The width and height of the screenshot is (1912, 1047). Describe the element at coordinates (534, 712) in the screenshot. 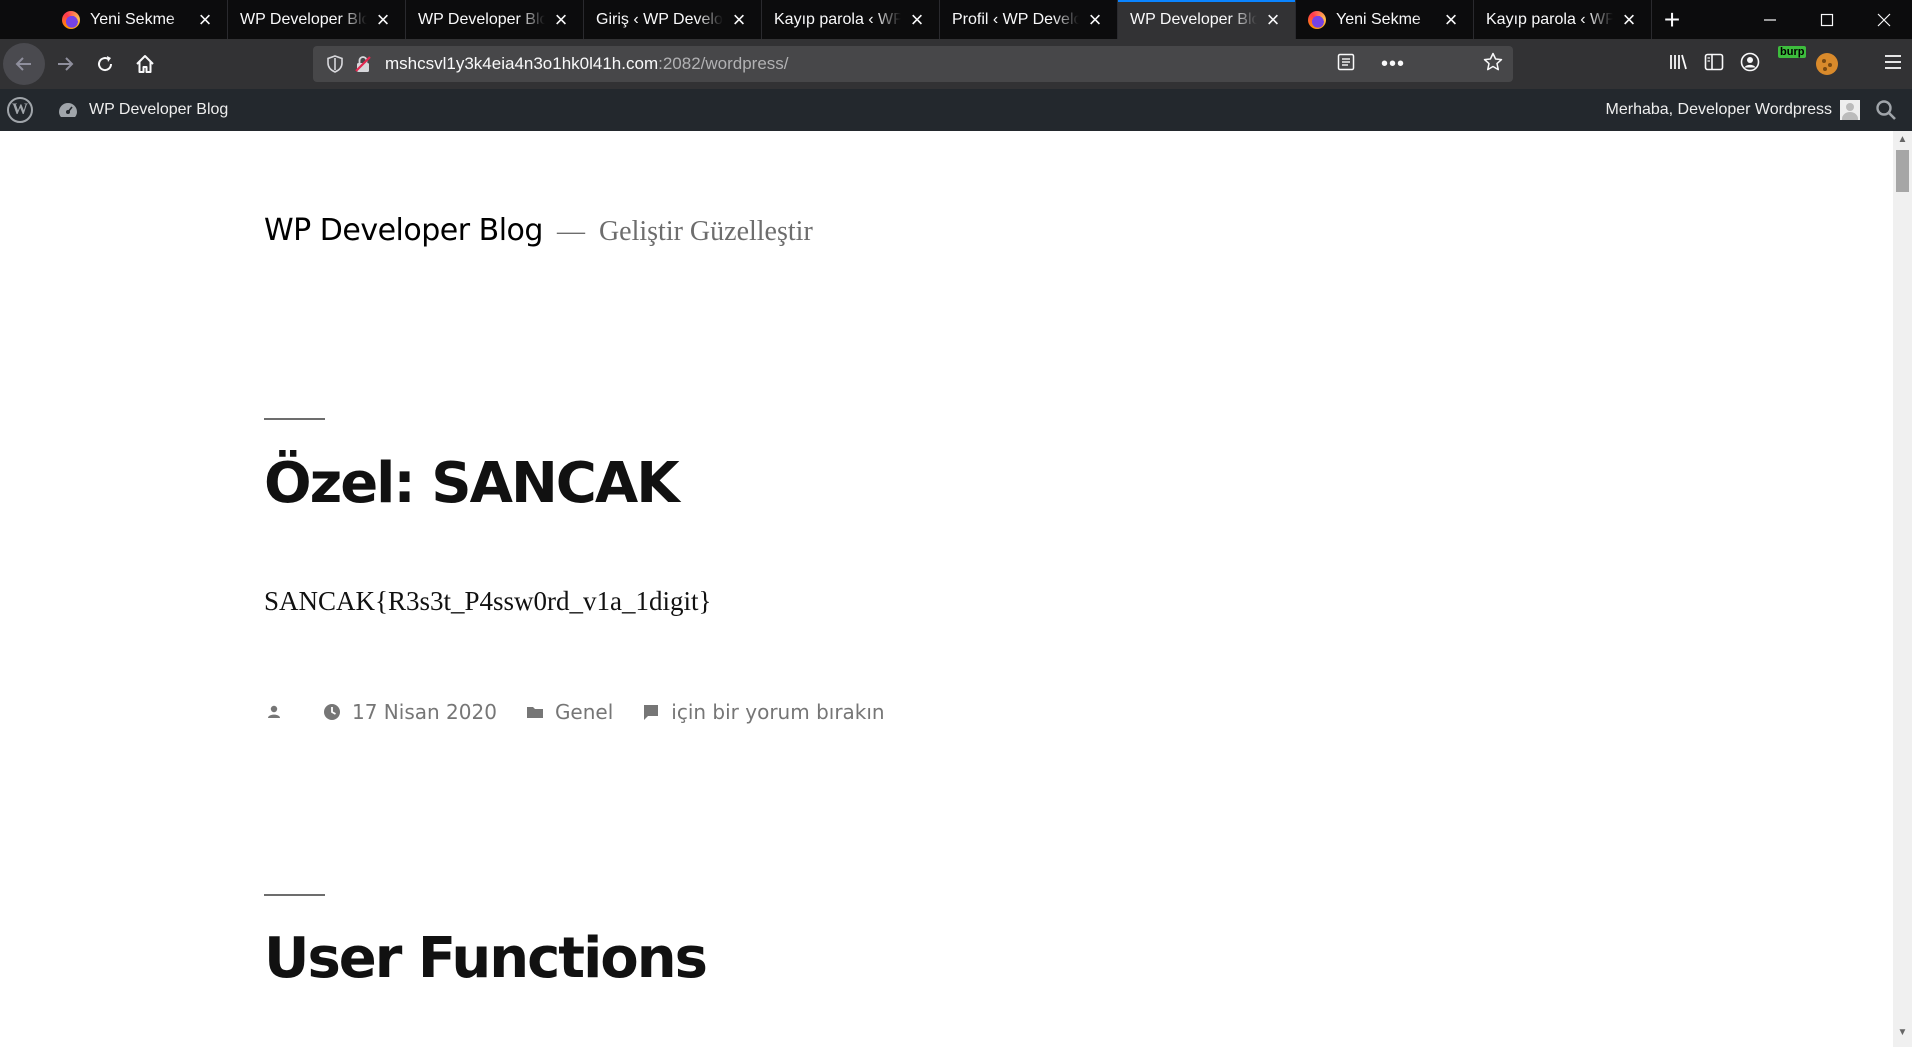

I see `folder-icon` at that location.